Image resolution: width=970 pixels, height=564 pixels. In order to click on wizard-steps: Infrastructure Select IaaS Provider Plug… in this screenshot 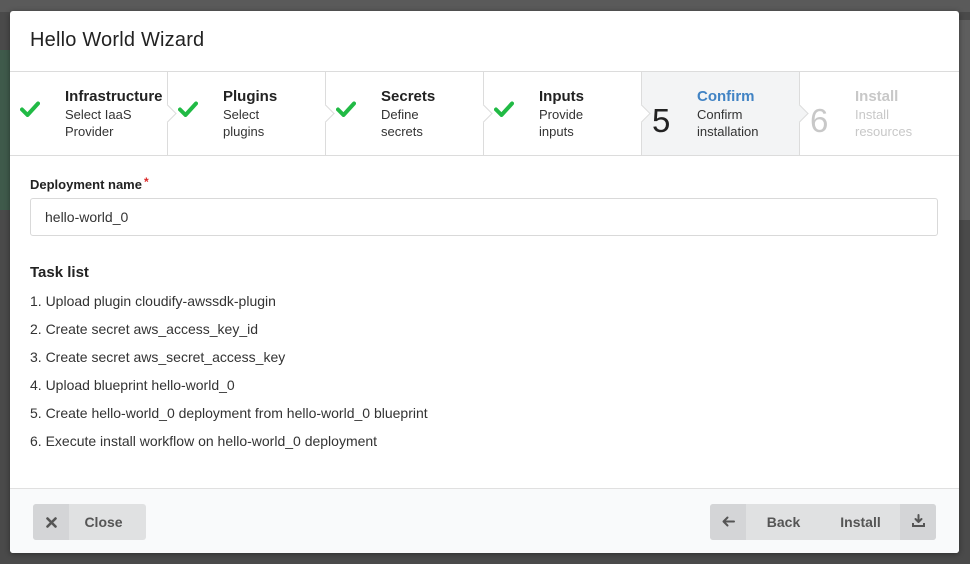, I will do `click(484, 114)`.